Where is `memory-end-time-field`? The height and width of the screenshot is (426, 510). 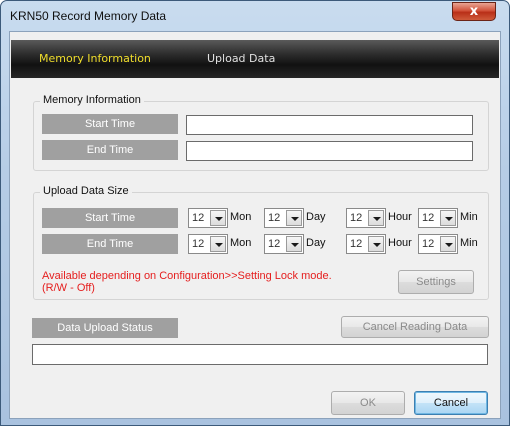
memory-end-time-field is located at coordinates (329, 151).